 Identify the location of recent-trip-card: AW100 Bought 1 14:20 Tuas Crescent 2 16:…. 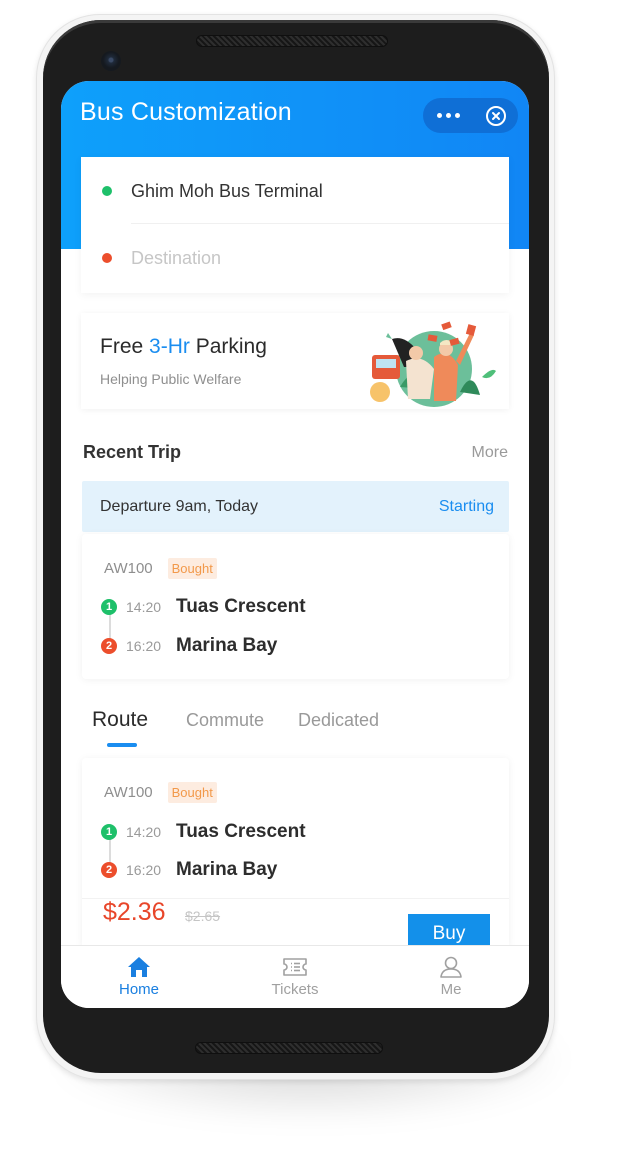
(295, 606).